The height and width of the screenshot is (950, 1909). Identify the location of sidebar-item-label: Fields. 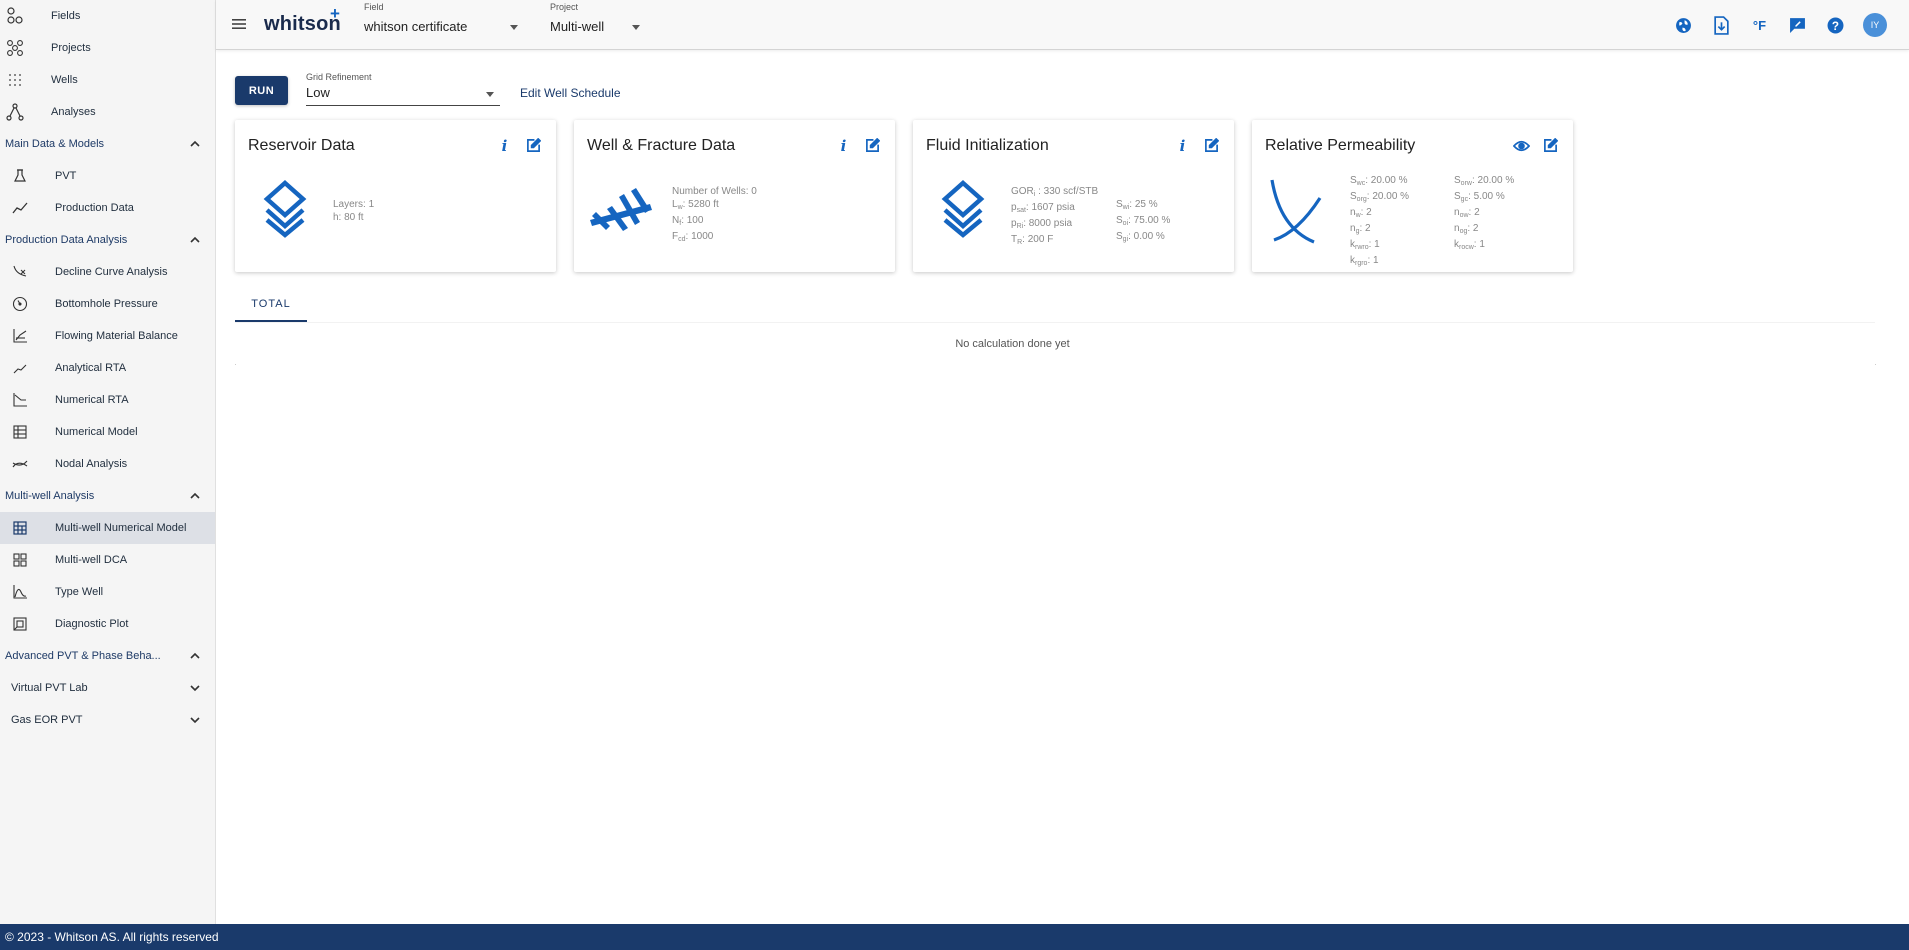
(66, 16).